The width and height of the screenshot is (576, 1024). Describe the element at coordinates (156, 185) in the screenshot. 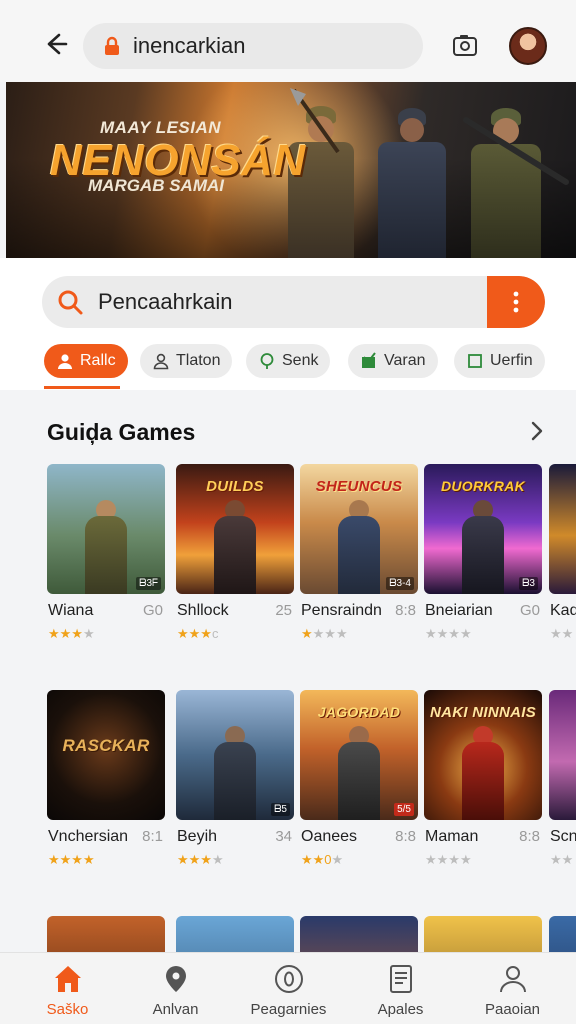

I see `banner-line3: MARGAB SAMAI` at that location.